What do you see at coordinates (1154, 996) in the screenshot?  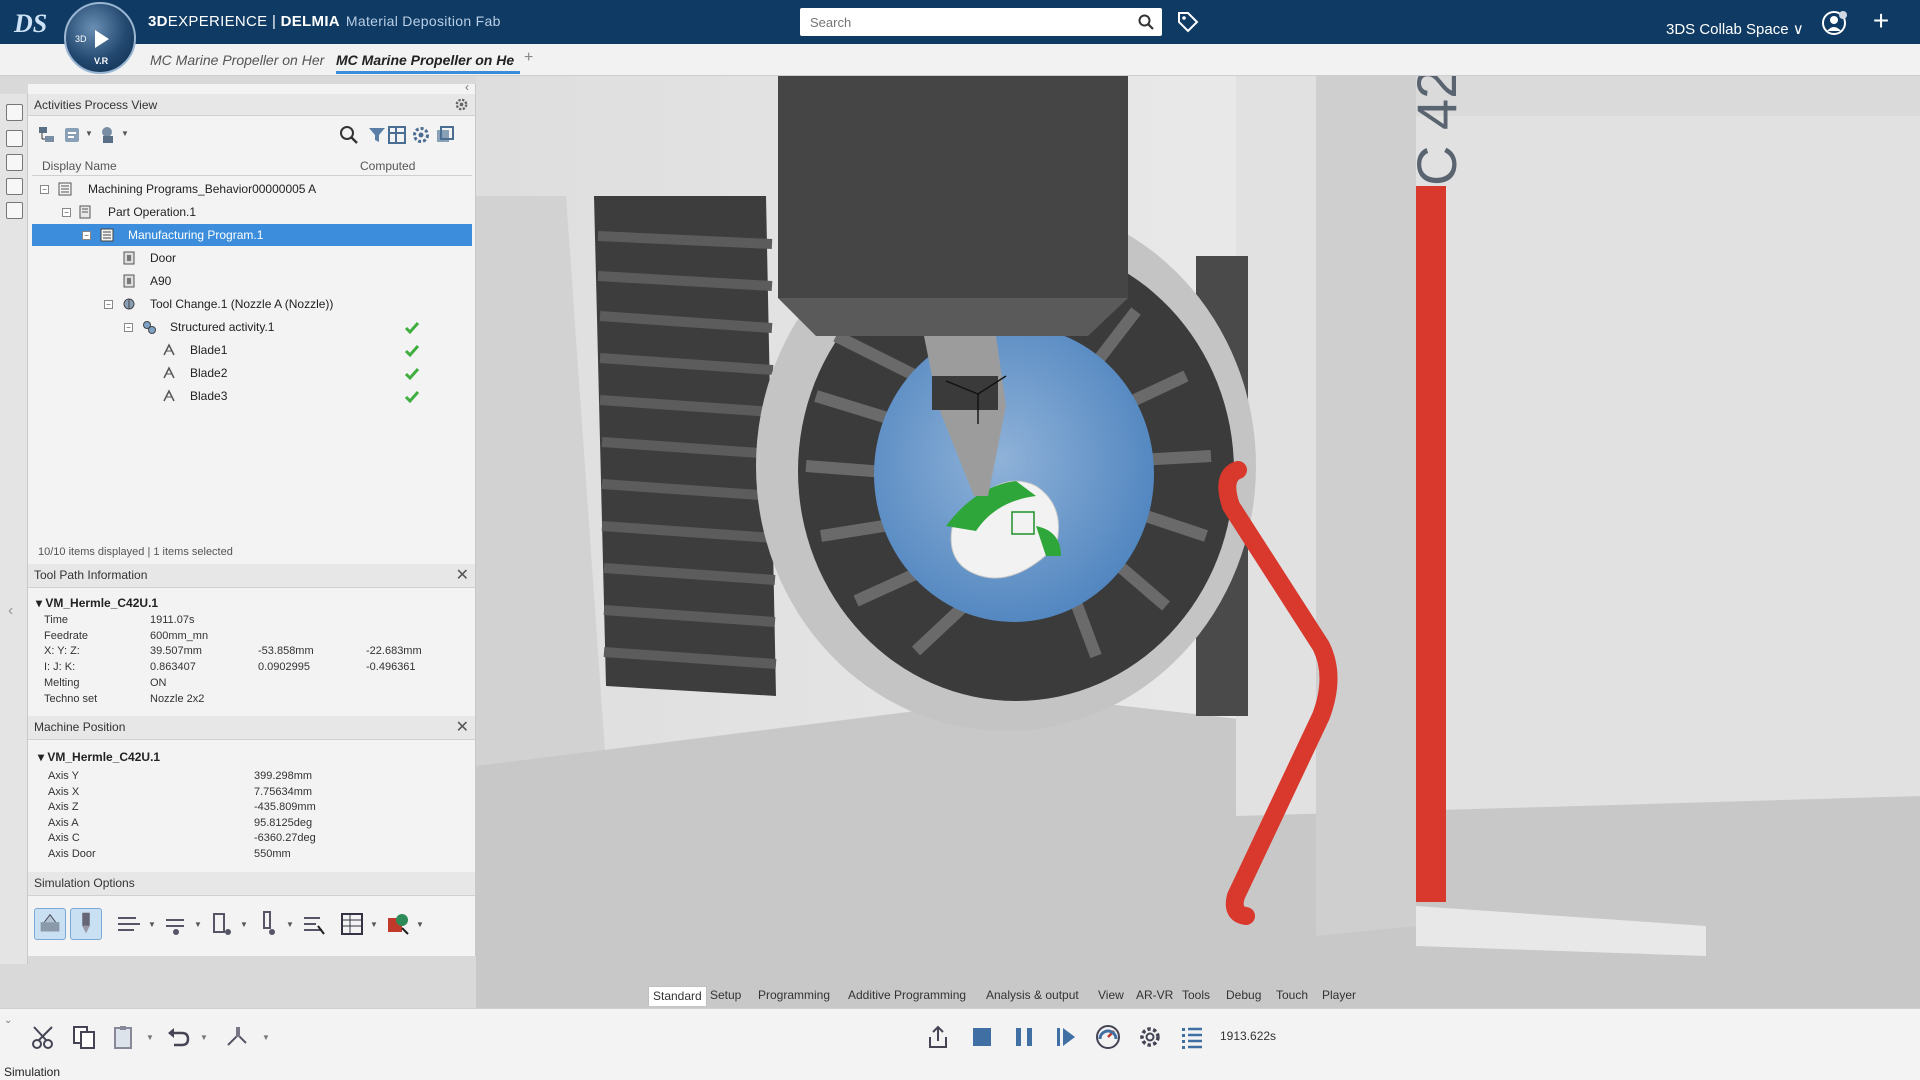 I see `tab-ar-vr: AR-VR` at bounding box center [1154, 996].